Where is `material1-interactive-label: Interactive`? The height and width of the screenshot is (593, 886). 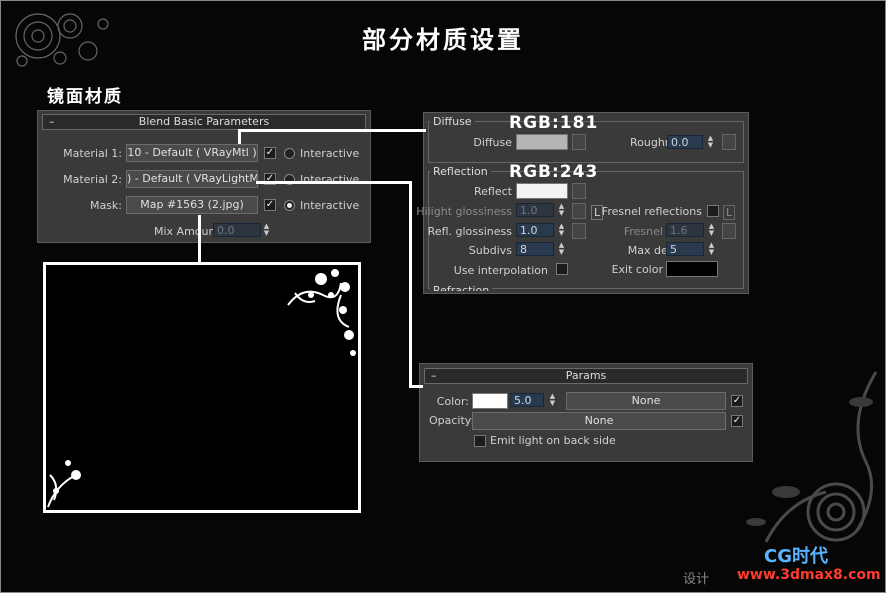
material1-interactive-label: Interactive is located at coordinates (330, 153).